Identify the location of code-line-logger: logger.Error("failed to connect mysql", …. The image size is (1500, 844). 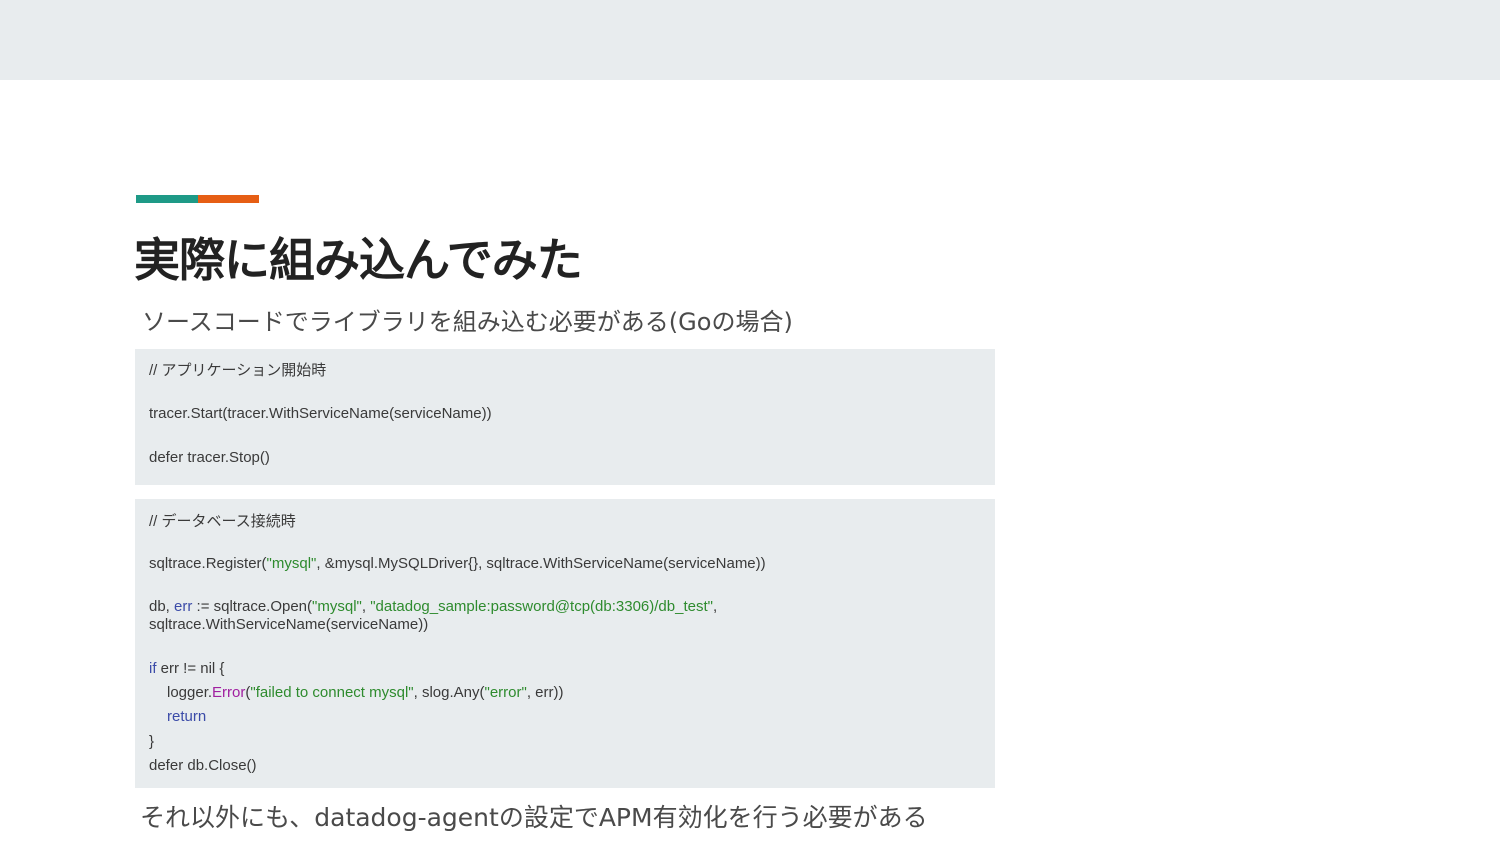
(365, 693).